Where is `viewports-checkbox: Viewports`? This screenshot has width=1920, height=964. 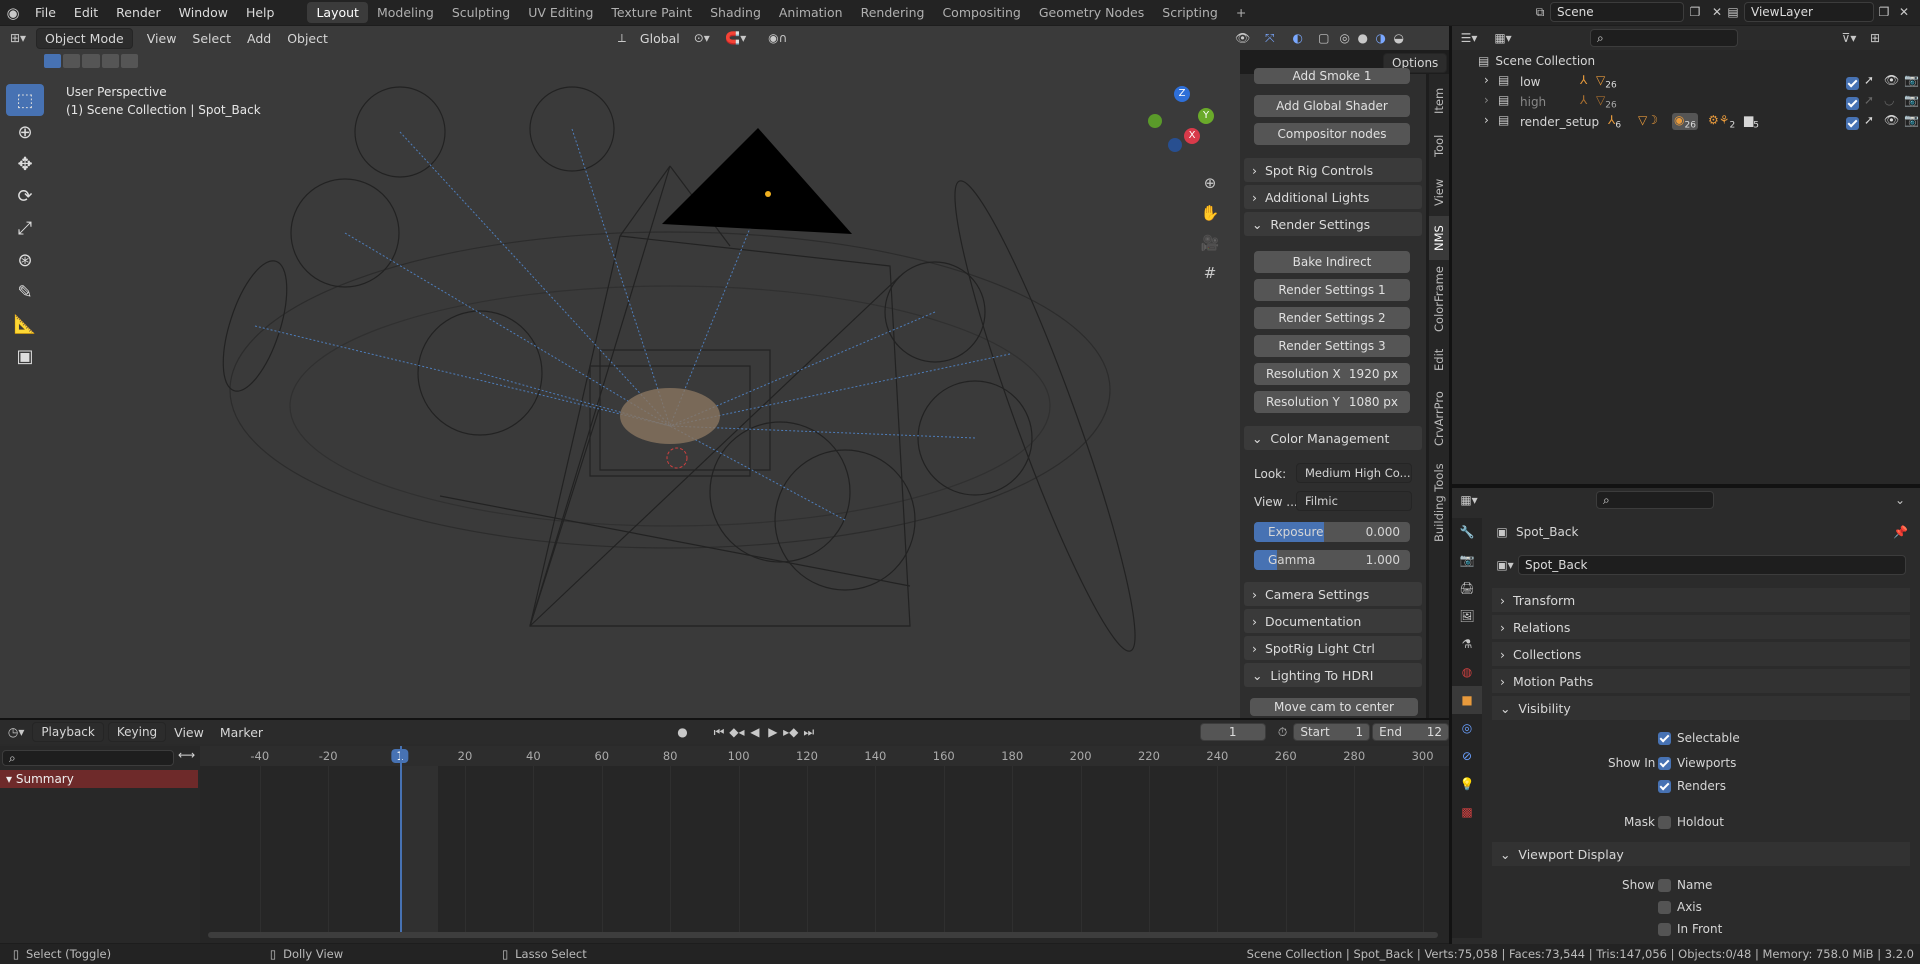 viewports-checkbox: Viewports is located at coordinates (1697, 763).